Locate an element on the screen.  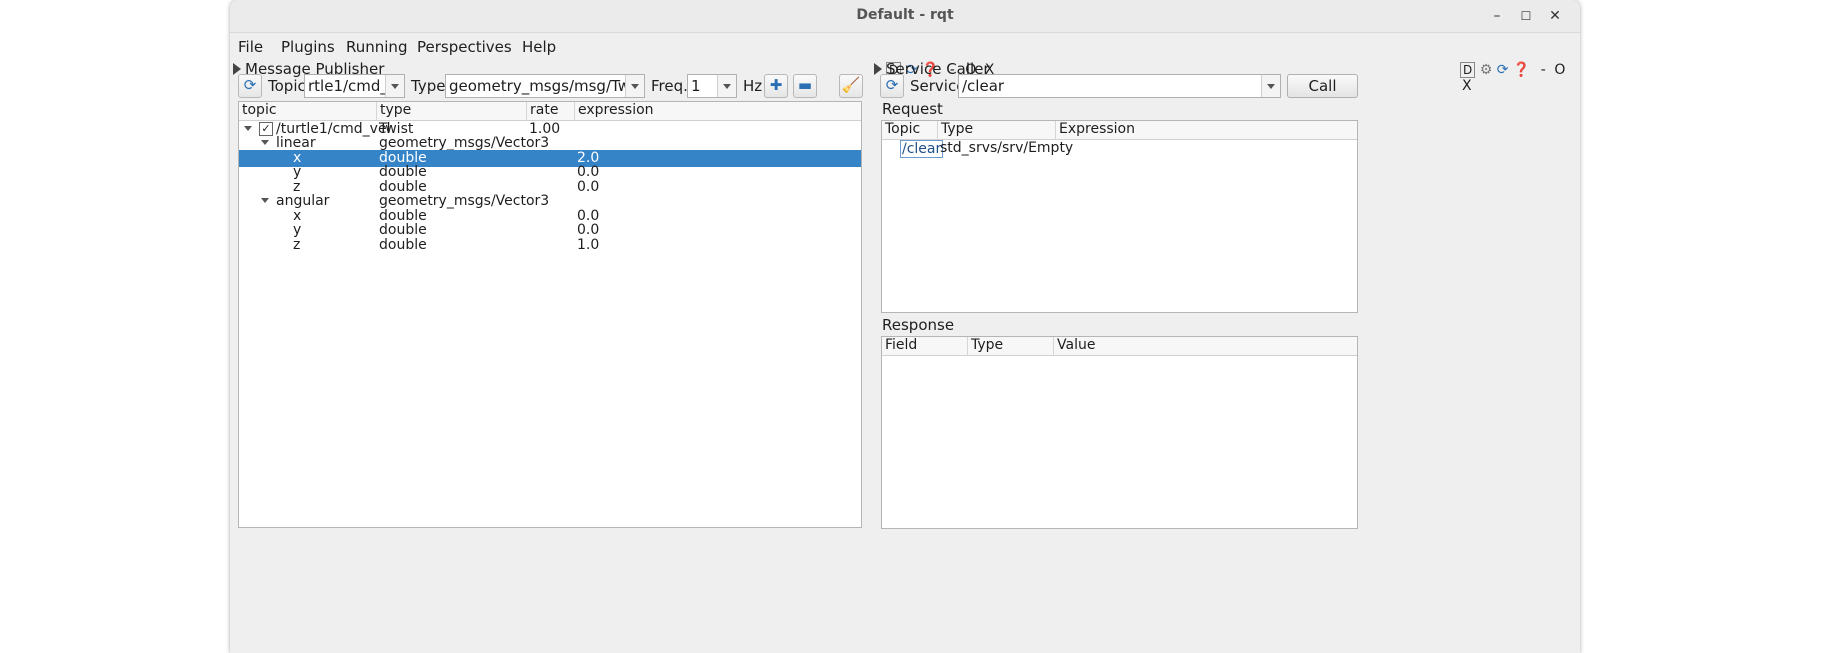
freq-combobox: 1 is located at coordinates (712, 86).